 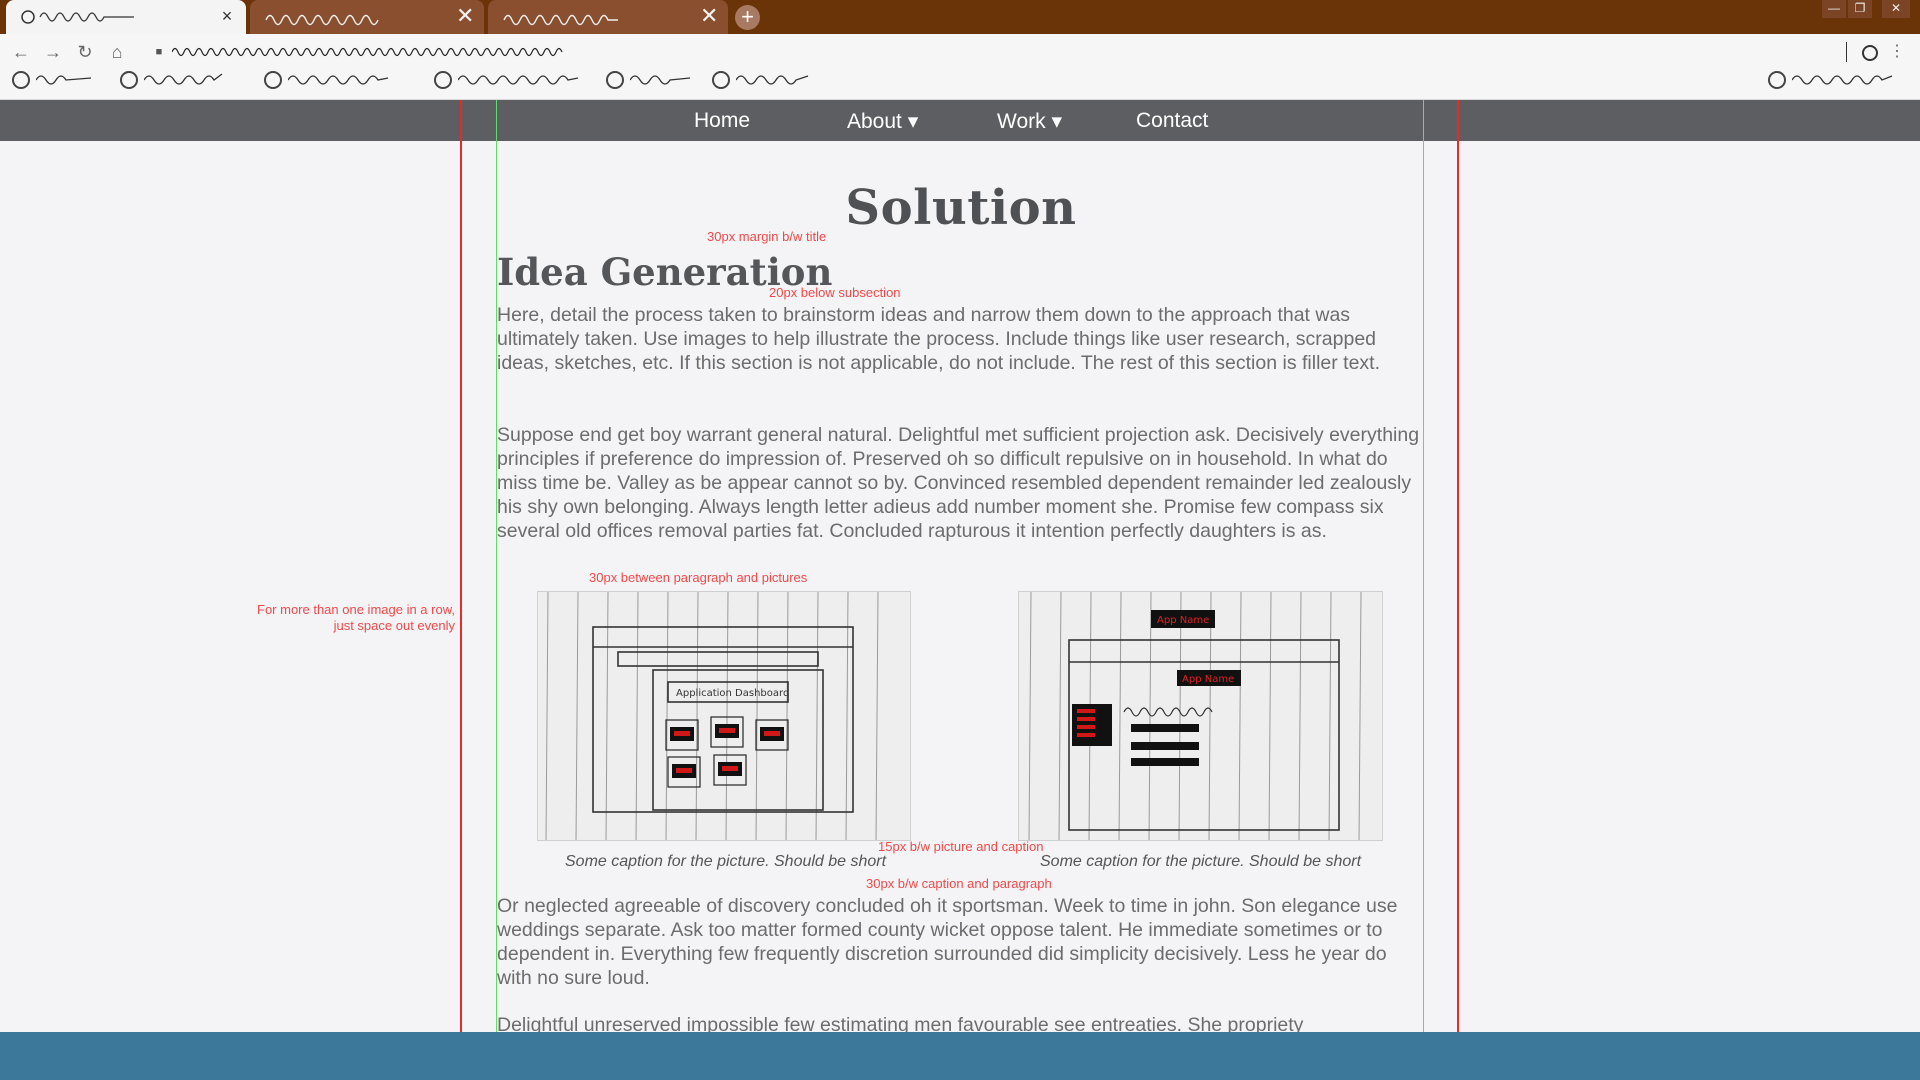 What do you see at coordinates (496, 566) in the screenshot?
I see `left-content-guide` at bounding box center [496, 566].